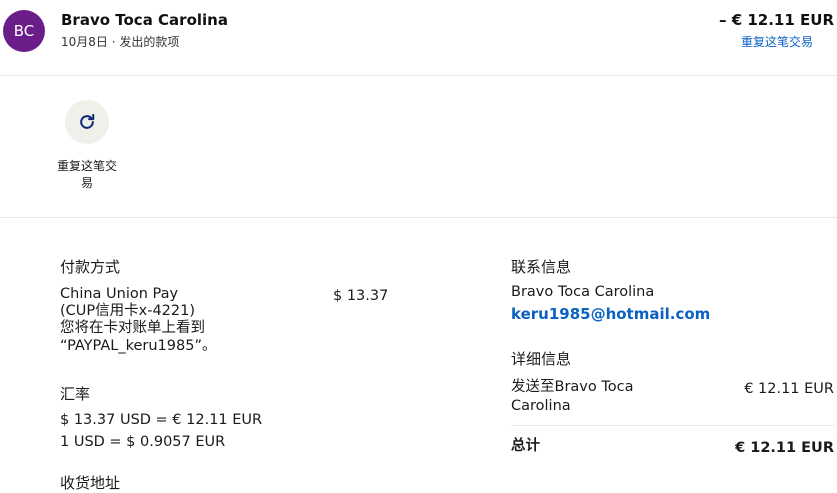  Describe the element at coordinates (144, 20) in the screenshot. I see `recipient-name: Bravo Toca Carolina` at that location.